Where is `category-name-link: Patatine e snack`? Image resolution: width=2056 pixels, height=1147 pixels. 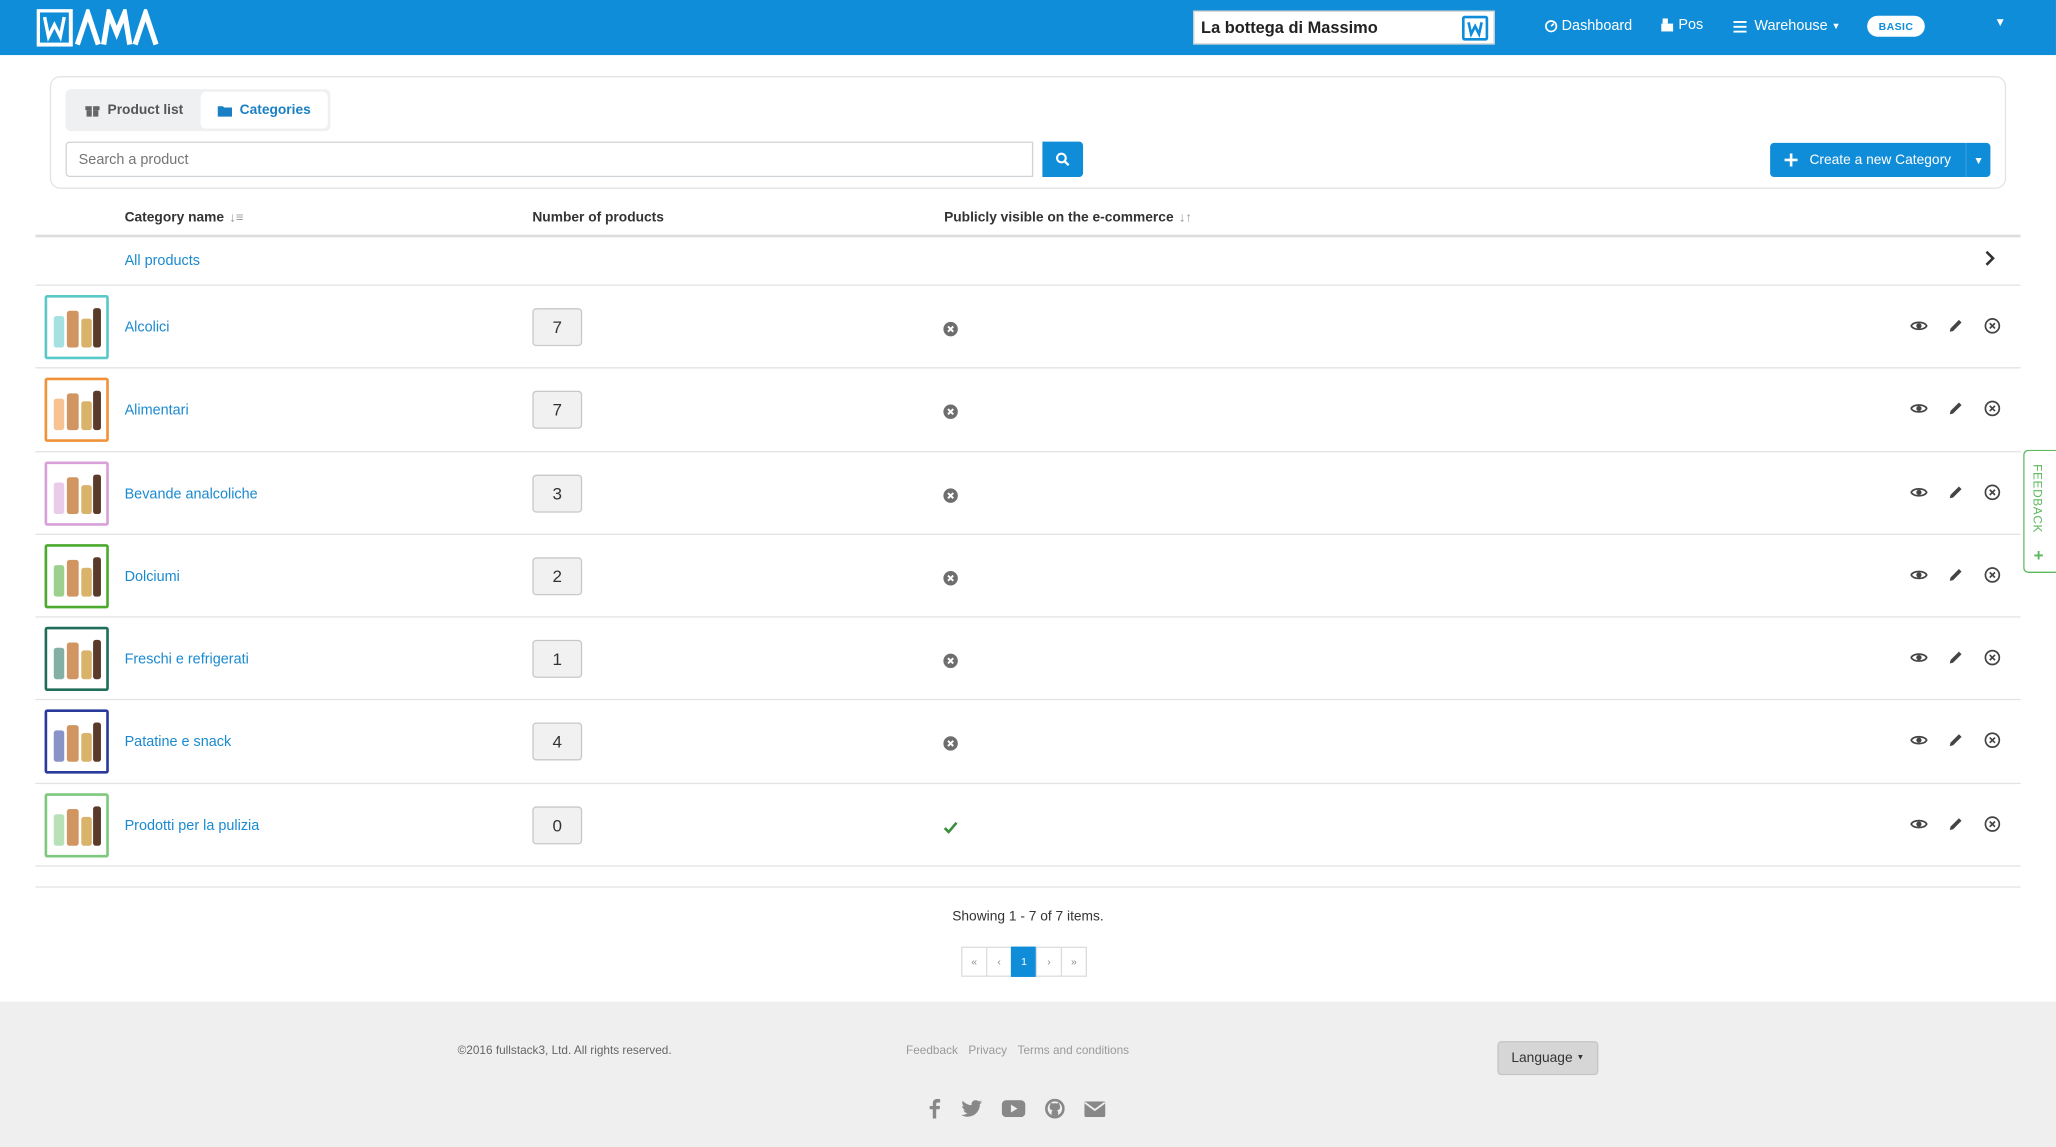
category-name-link: Patatine e snack is located at coordinates (178, 743).